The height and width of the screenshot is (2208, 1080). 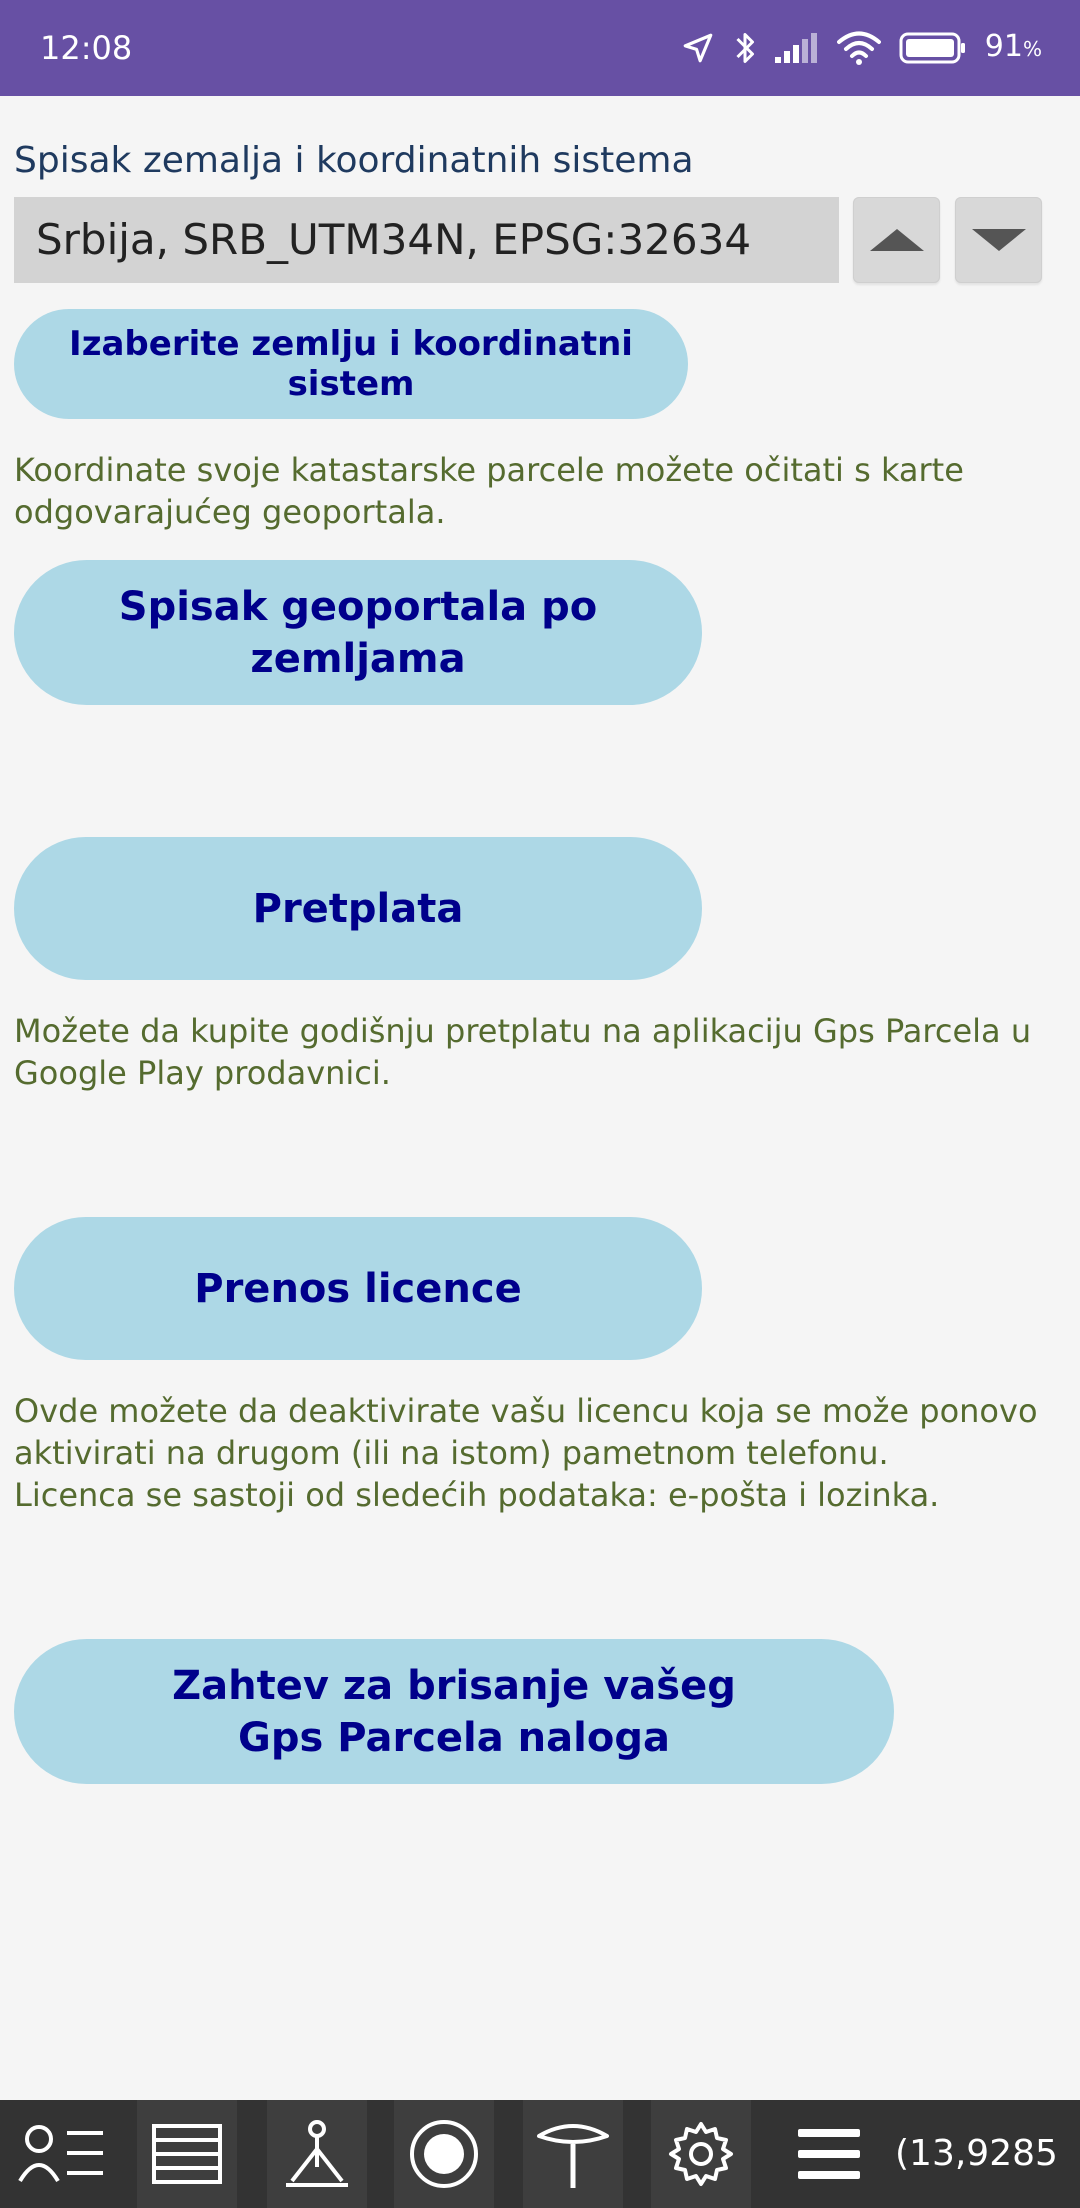 I want to click on coordinate-readout: (13,9285, so click(x=976, y=2153).